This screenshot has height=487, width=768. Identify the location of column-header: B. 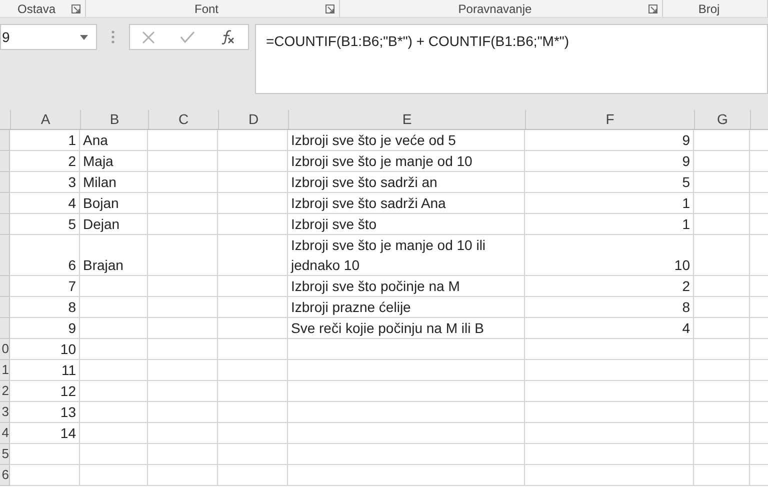
(114, 119).